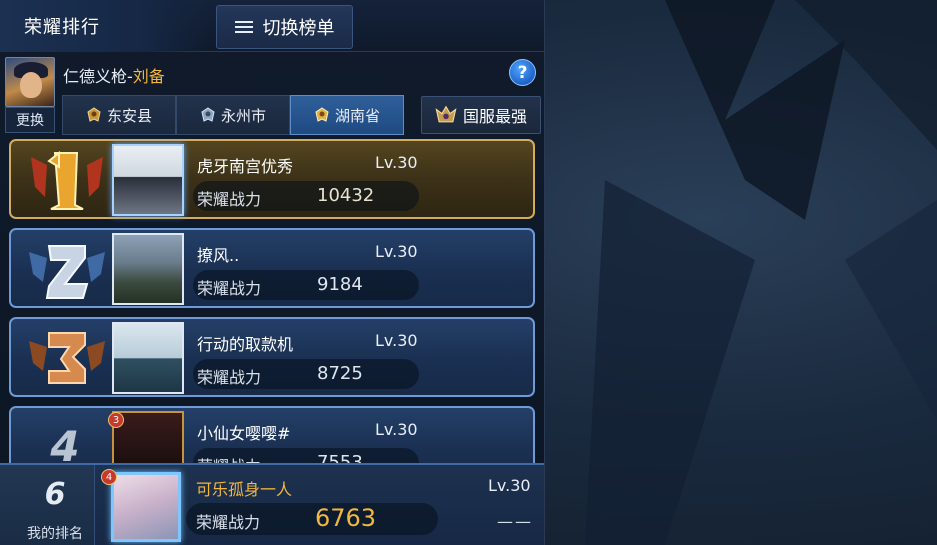 This screenshot has width=937, height=545. I want to click on ranking-row-3: 行动的取款机 Lv.30 荣耀战力 8725, so click(272, 357).